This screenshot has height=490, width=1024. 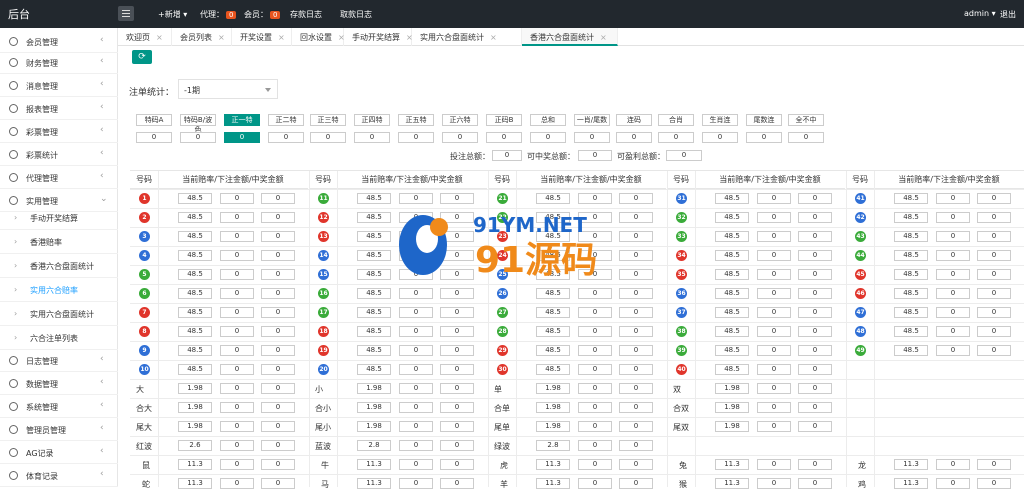 I want to click on member-counter: 会员： 0, so click(x=262, y=14).